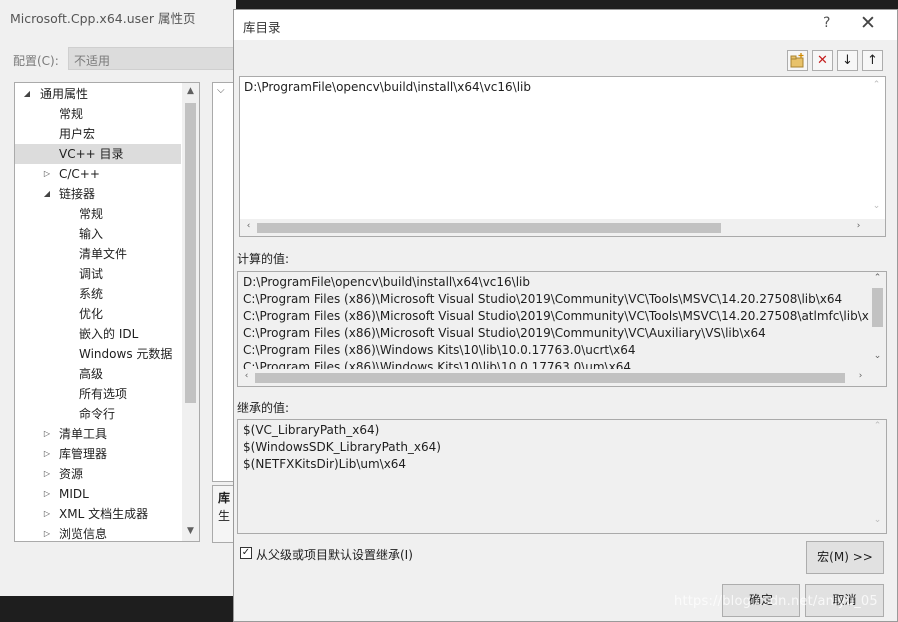 The height and width of the screenshot is (622, 898). What do you see at coordinates (246, 553) in the screenshot?
I see `inherit-checkbox: ✓` at bounding box center [246, 553].